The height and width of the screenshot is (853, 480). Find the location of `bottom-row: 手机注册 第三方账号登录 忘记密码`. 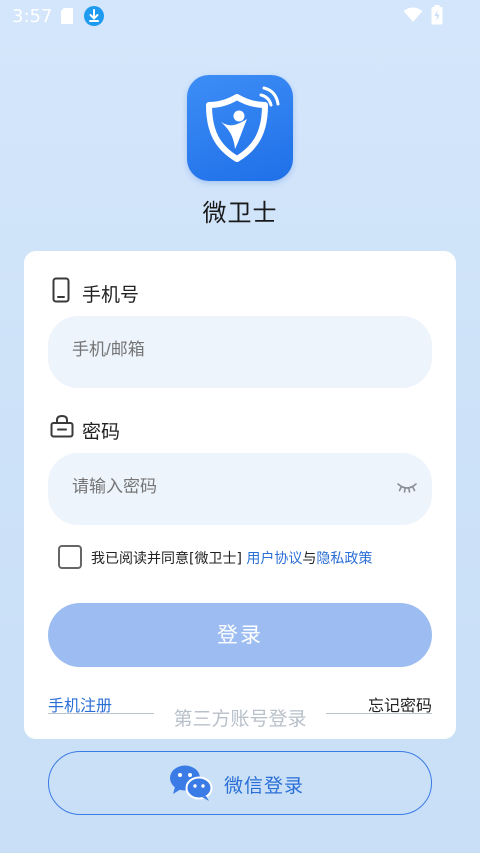

bottom-row: 手机注册 第三方账号登录 忘记密码 is located at coordinates (240, 712).